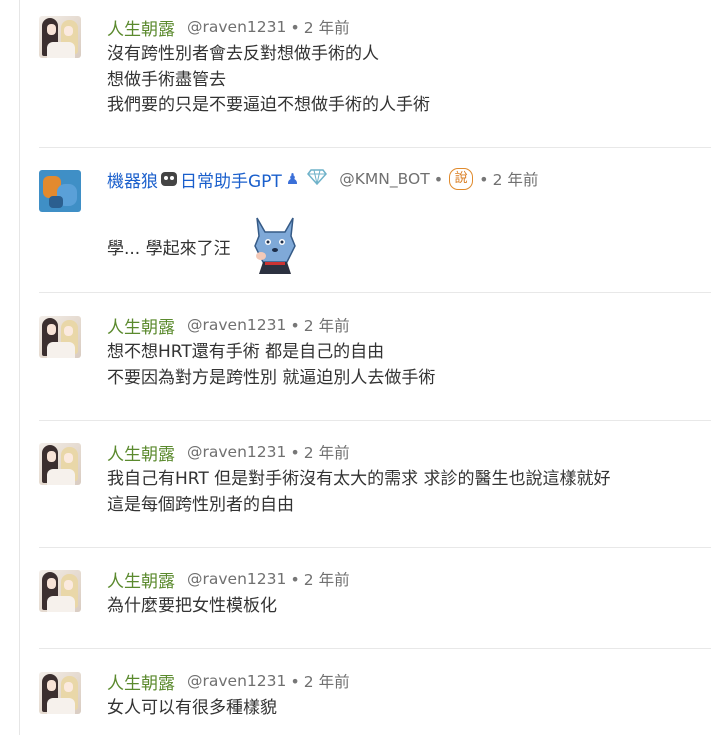  Describe the element at coordinates (271, 365) in the screenshot. I see `comment-text: 想不想HRT還有手術 都是自己的自由 不要因為對方是跨性別 就逼迫別人去做手術` at that location.